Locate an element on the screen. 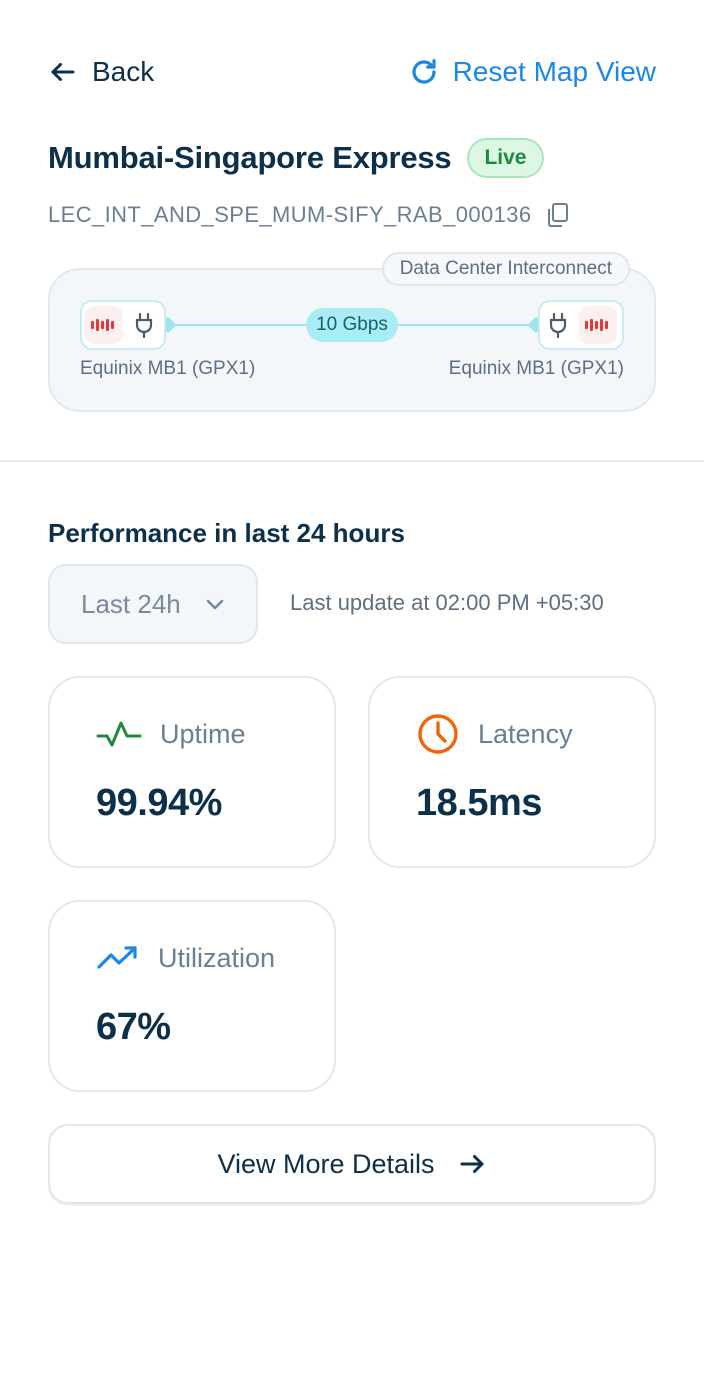 This screenshot has height=1376, width=704. endpoint-a-label: Equinix MB1 (GPX1) is located at coordinates (168, 368).